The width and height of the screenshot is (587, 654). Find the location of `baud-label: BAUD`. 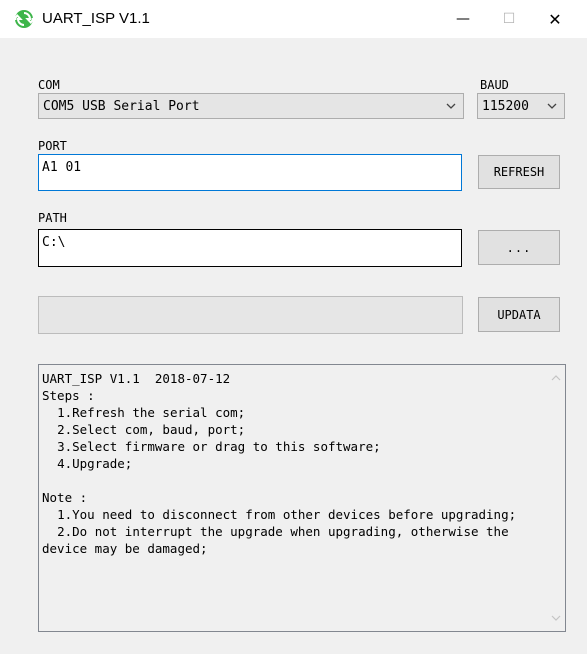

baud-label: BAUD is located at coordinates (494, 85).